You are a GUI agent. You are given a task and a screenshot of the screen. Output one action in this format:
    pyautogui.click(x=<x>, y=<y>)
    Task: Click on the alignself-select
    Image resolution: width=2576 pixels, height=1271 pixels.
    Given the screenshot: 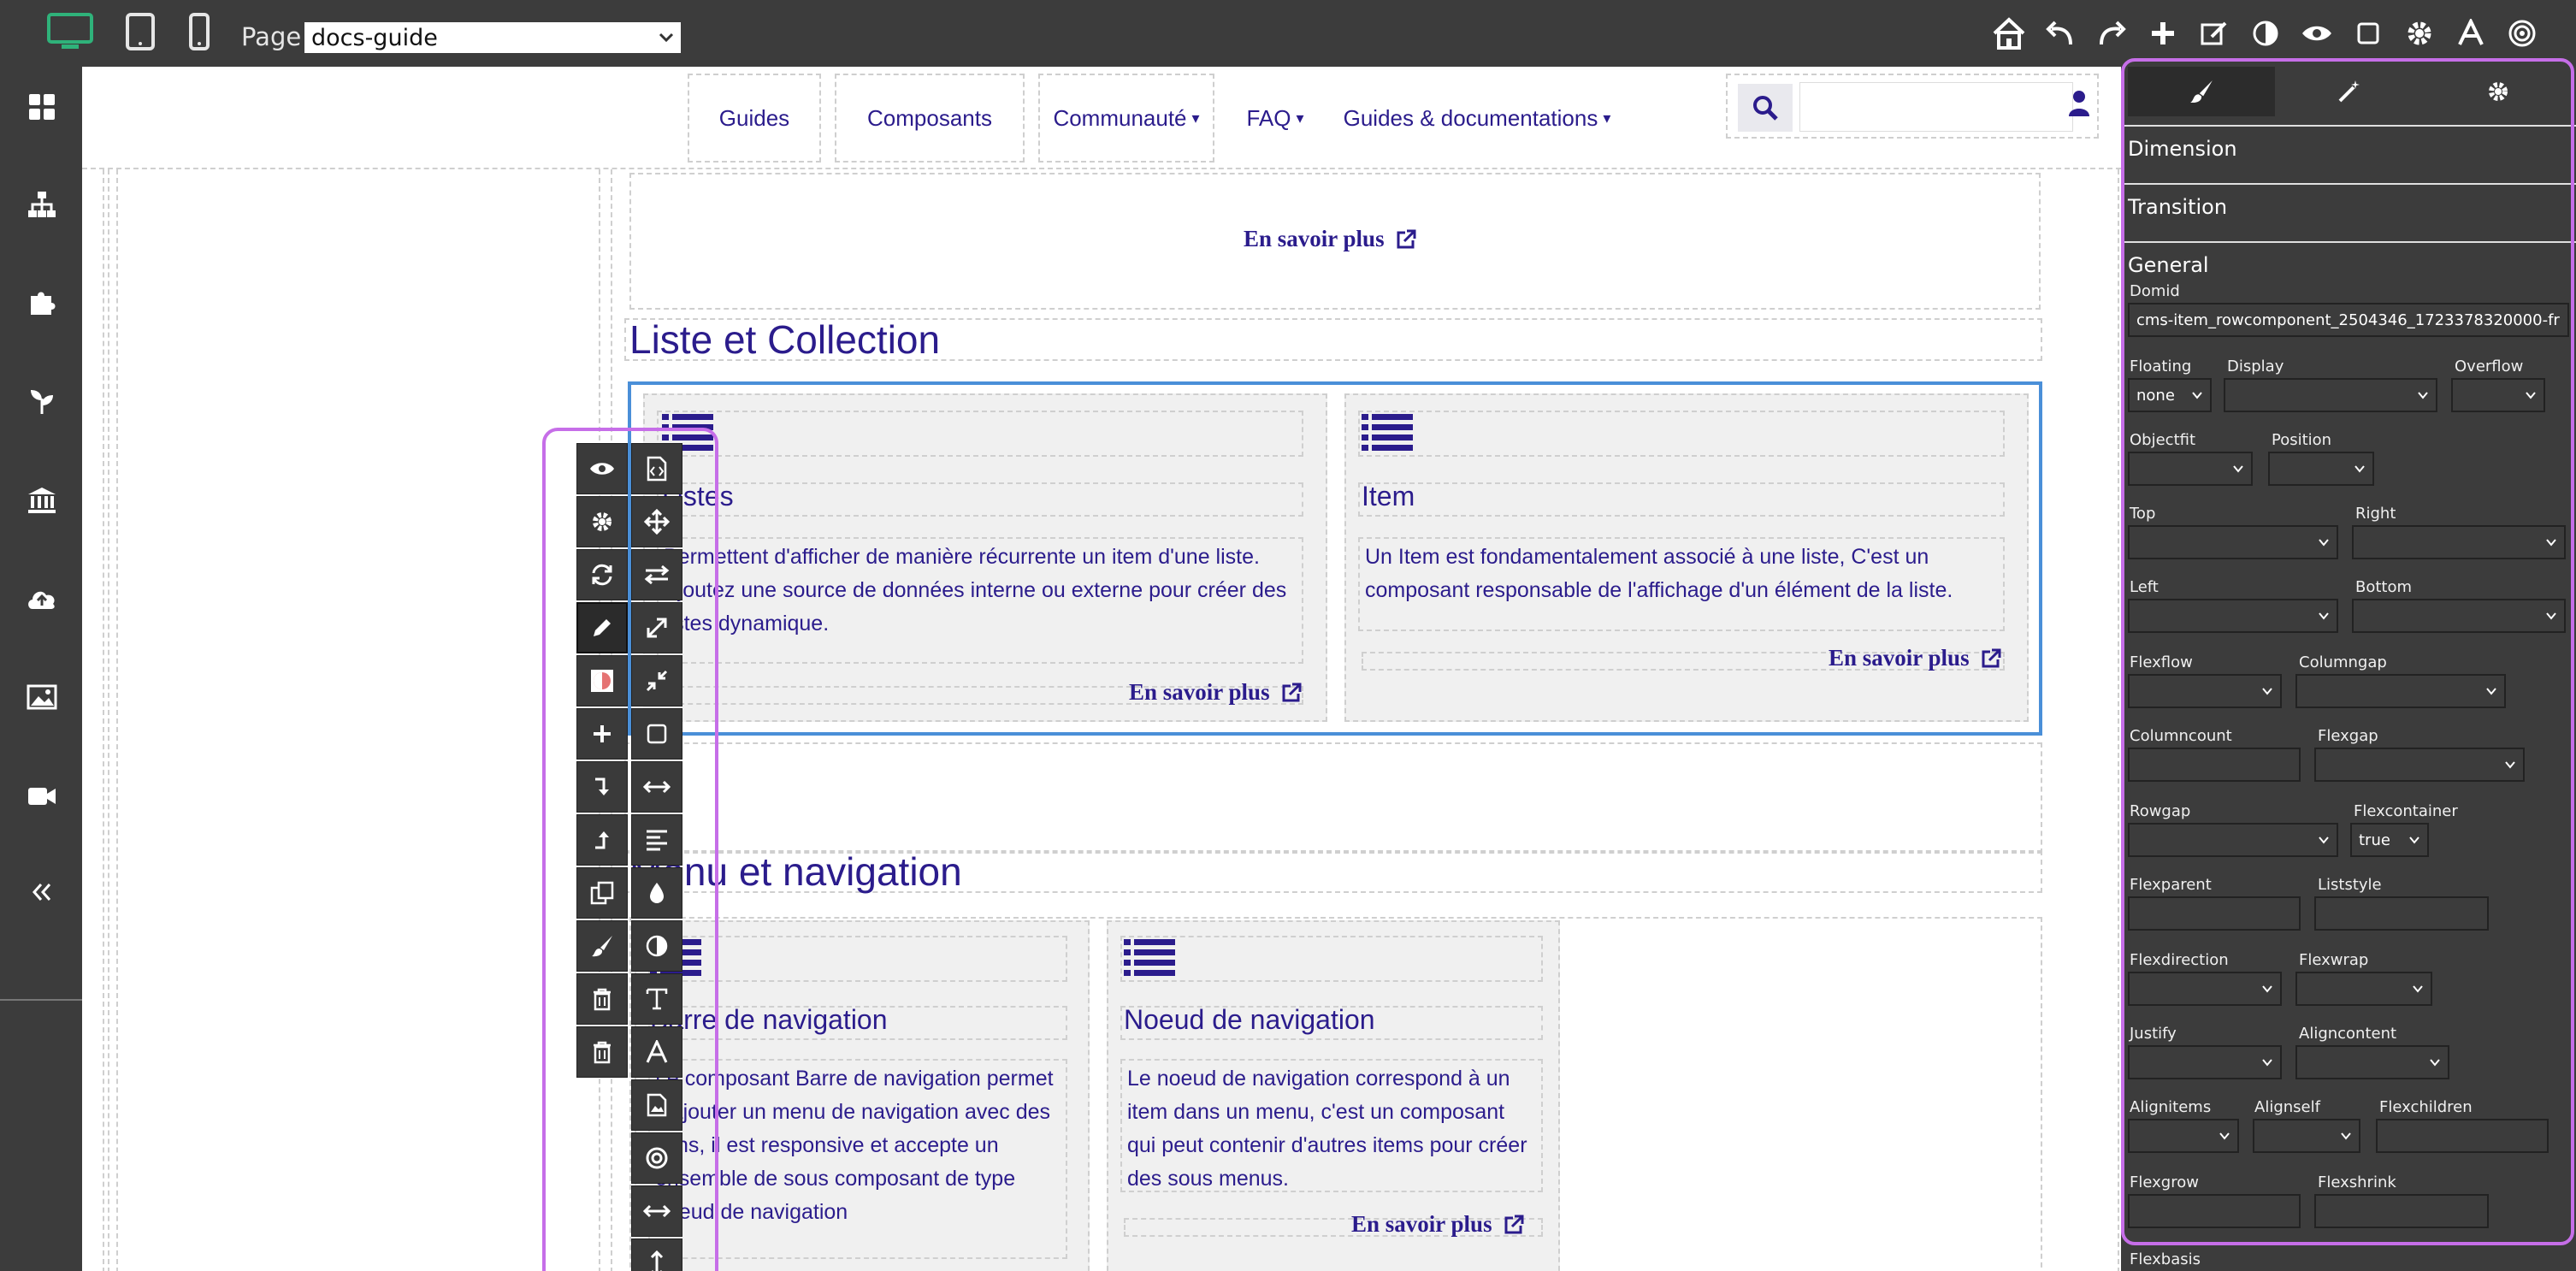 What is the action you would take?
    pyautogui.click(x=2306, y=1136)
    